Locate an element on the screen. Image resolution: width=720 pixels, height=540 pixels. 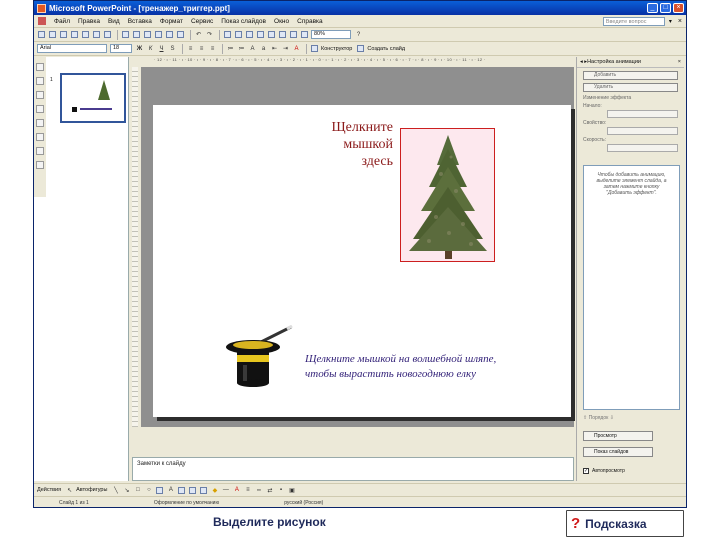
line-style-icon: ≡ is located at coordinates (247, 490).